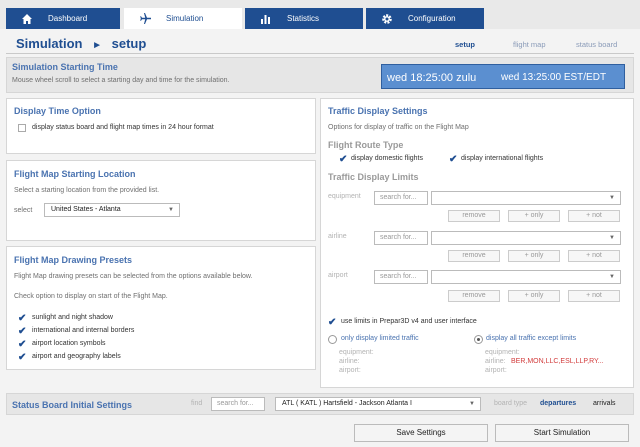  Describe the element at coordinates (534, 256) in the screenshot. I see `airline-only-button: + only` at that location.